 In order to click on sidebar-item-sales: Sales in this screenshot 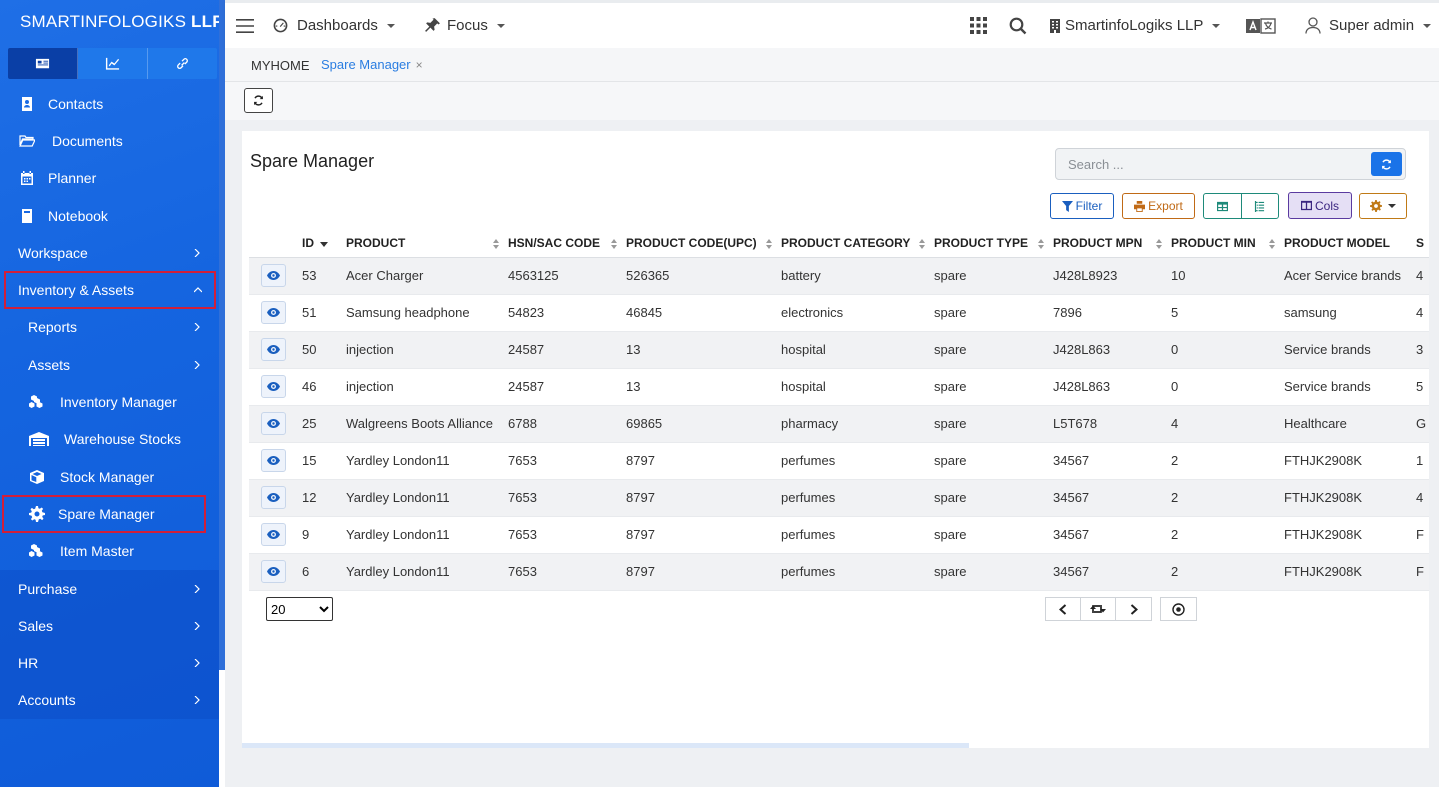, I will do `click(112, 625)`.